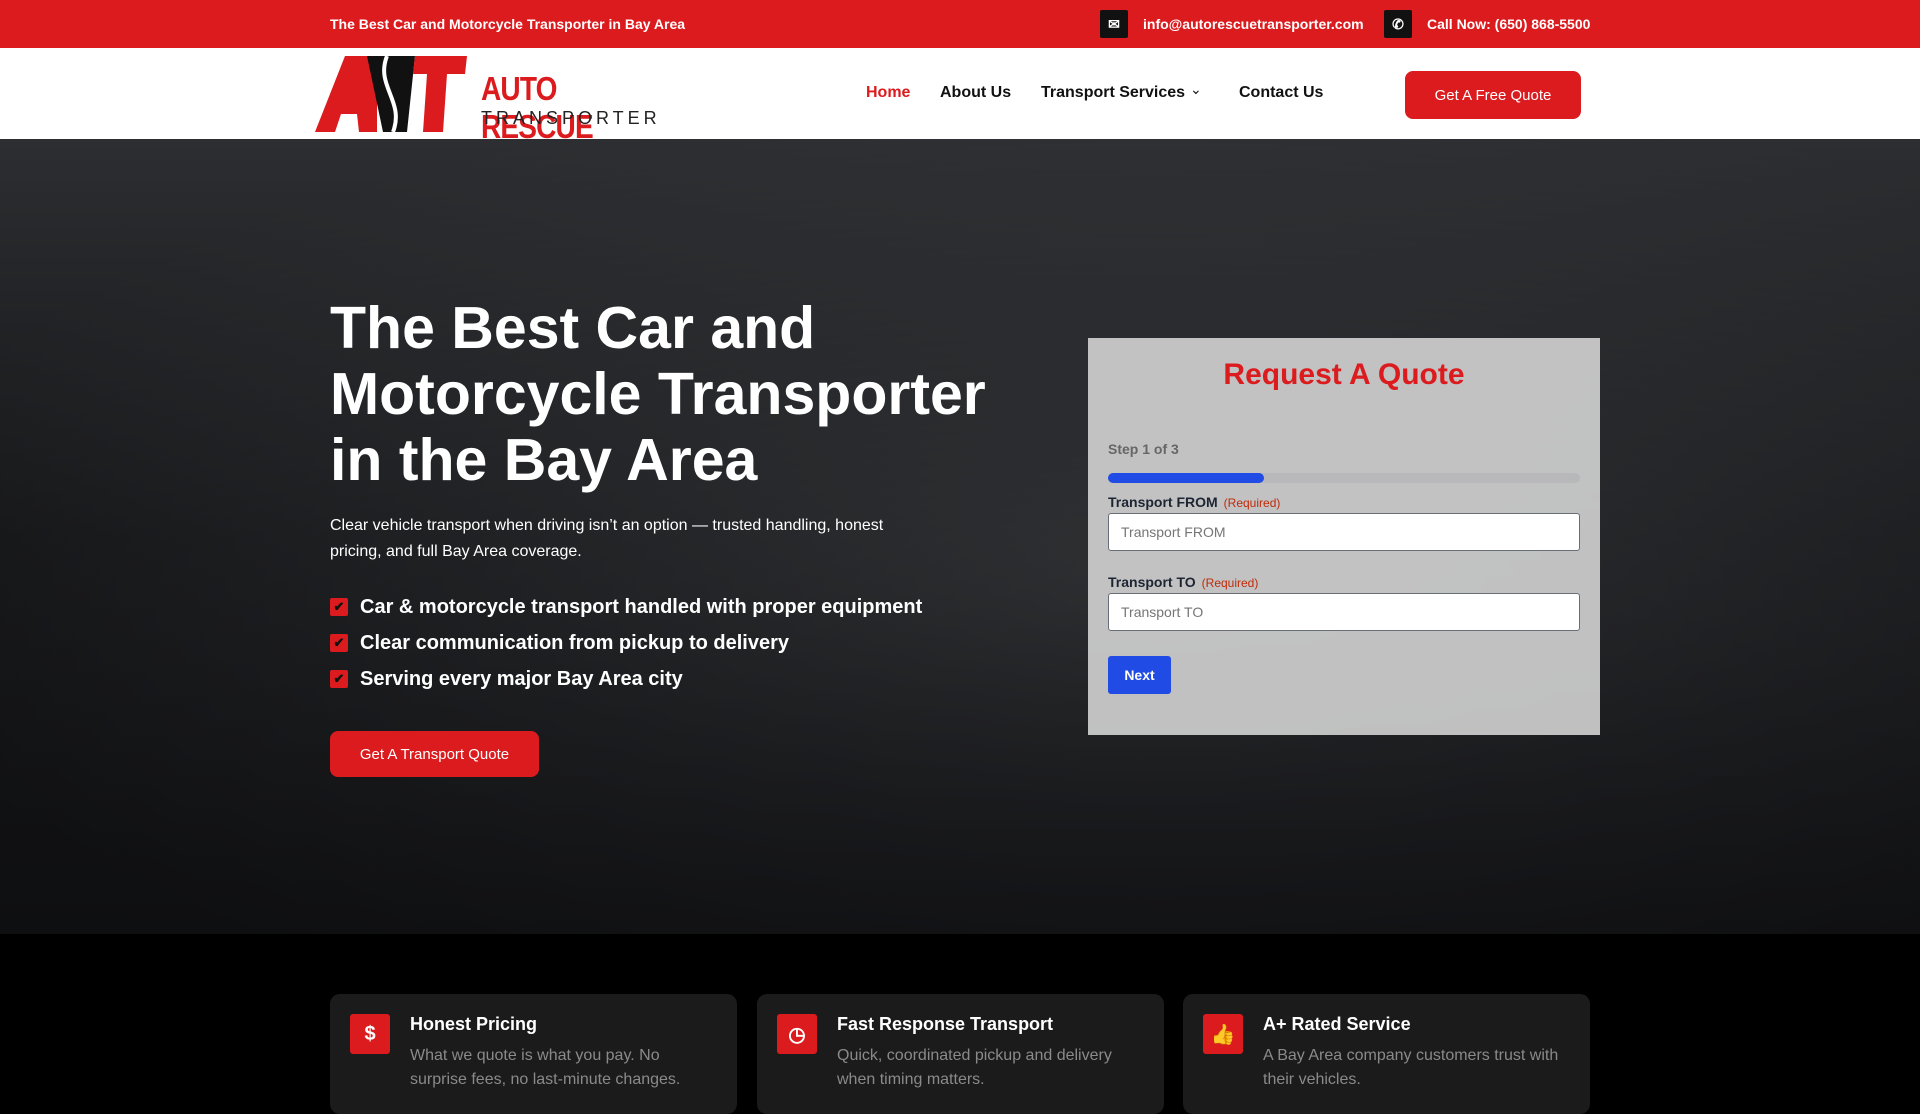  I want to click on next-button: Next, so click(1139, 675).